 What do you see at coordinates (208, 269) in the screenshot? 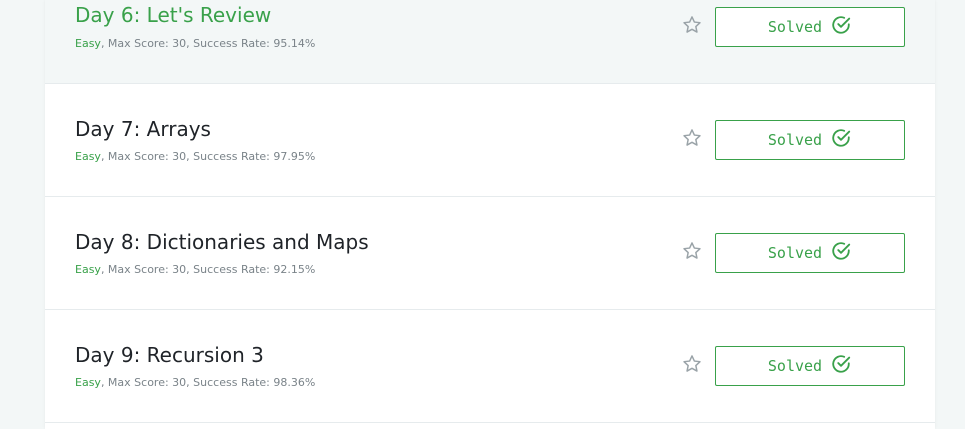
I see `challenge-stats: , Max Score: 30, Success Rate: 92.15%` at bounding box center [208, 269].